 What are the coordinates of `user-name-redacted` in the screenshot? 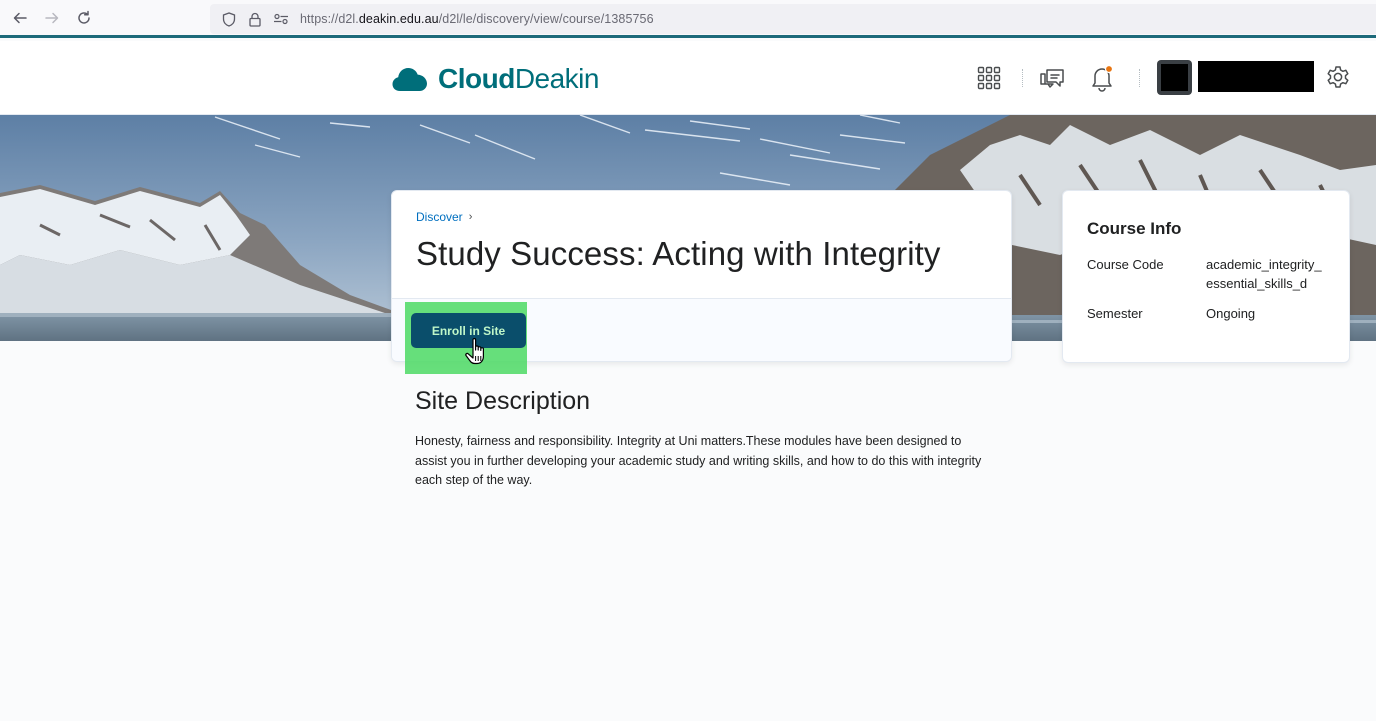 It's located at (1256, 76).